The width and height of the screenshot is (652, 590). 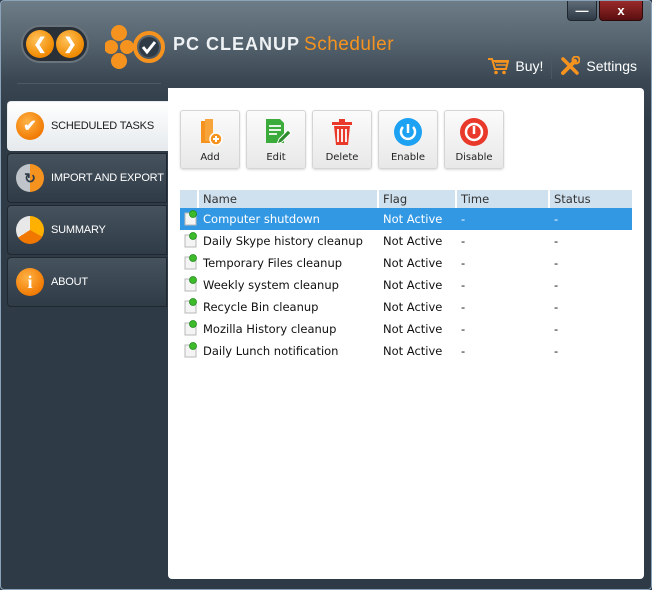 What do you see at coordinates (261, 219) in the screenshot?
I see `task-name: Computer shutdown` at bounding box center [261, 219].